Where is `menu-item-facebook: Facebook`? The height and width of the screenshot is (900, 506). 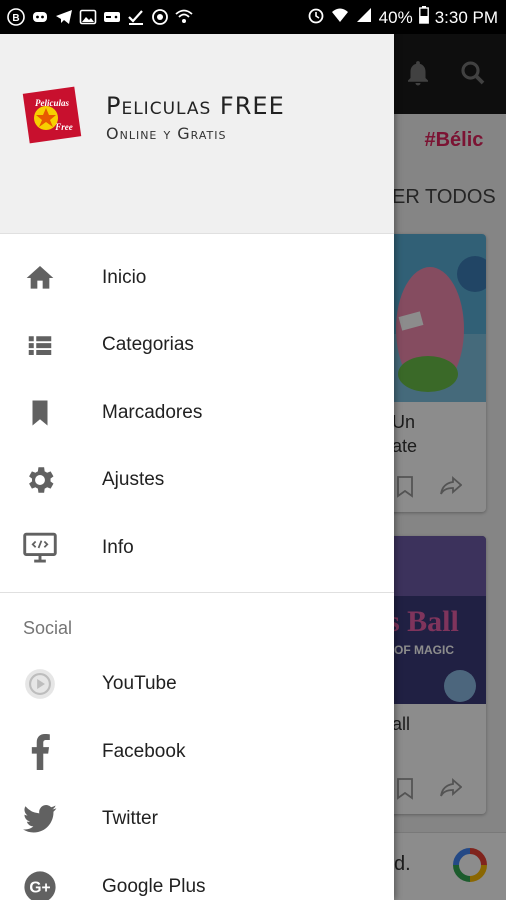
menu-item-facebook: Facebook is located at coordinates (197, 752).